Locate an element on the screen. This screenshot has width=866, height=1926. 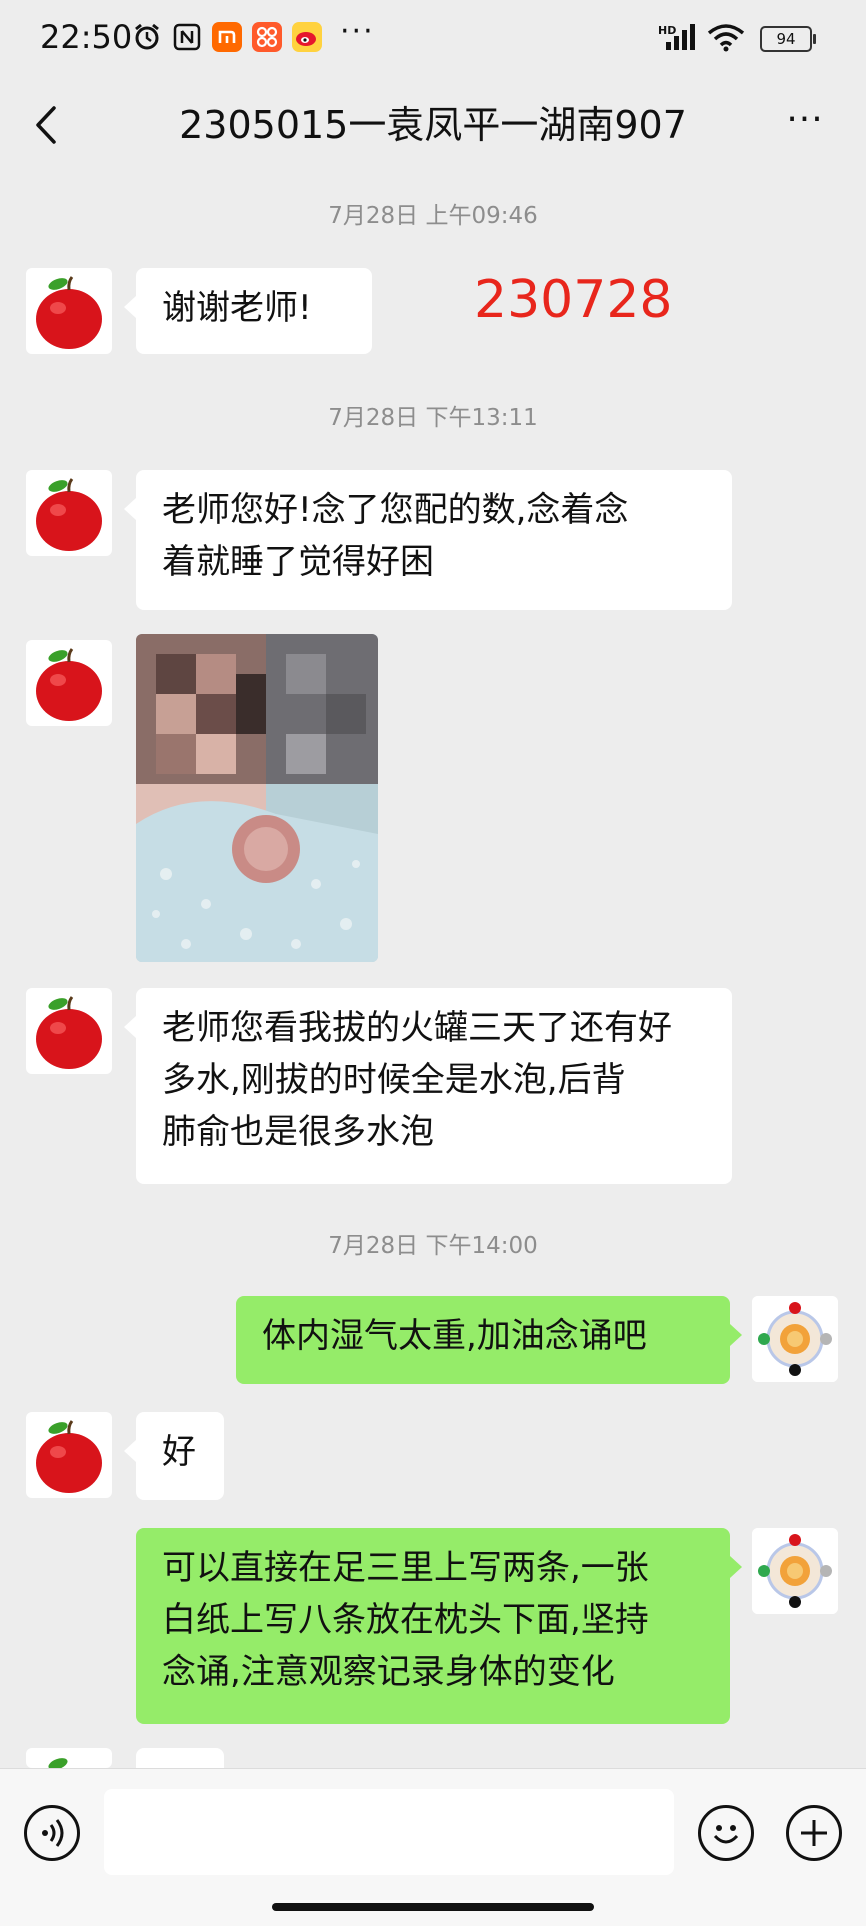
home-indicator is located at coordinates (433, 1907).